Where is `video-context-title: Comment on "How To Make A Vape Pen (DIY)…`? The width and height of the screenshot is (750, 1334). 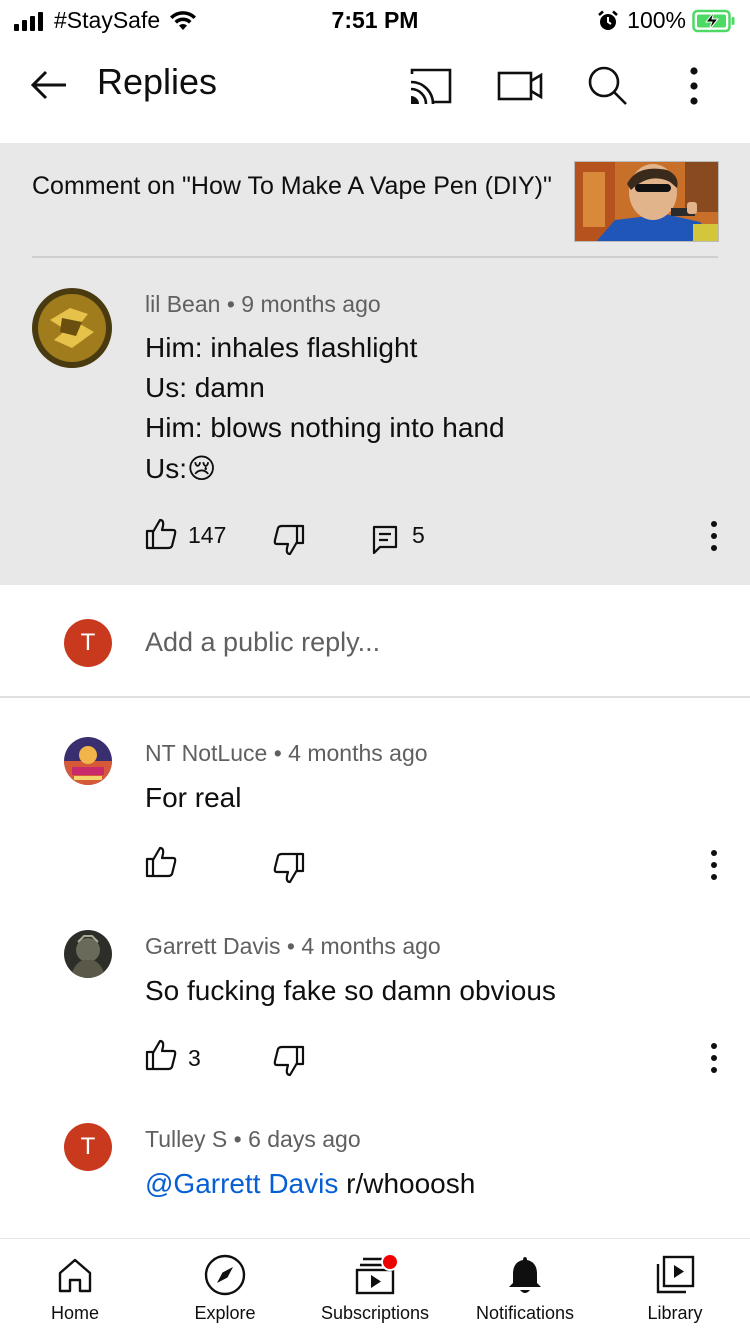
video-context-title: Comment on "How To Make A Vape Pen (DIY)… is located at coordinates (292, 186).